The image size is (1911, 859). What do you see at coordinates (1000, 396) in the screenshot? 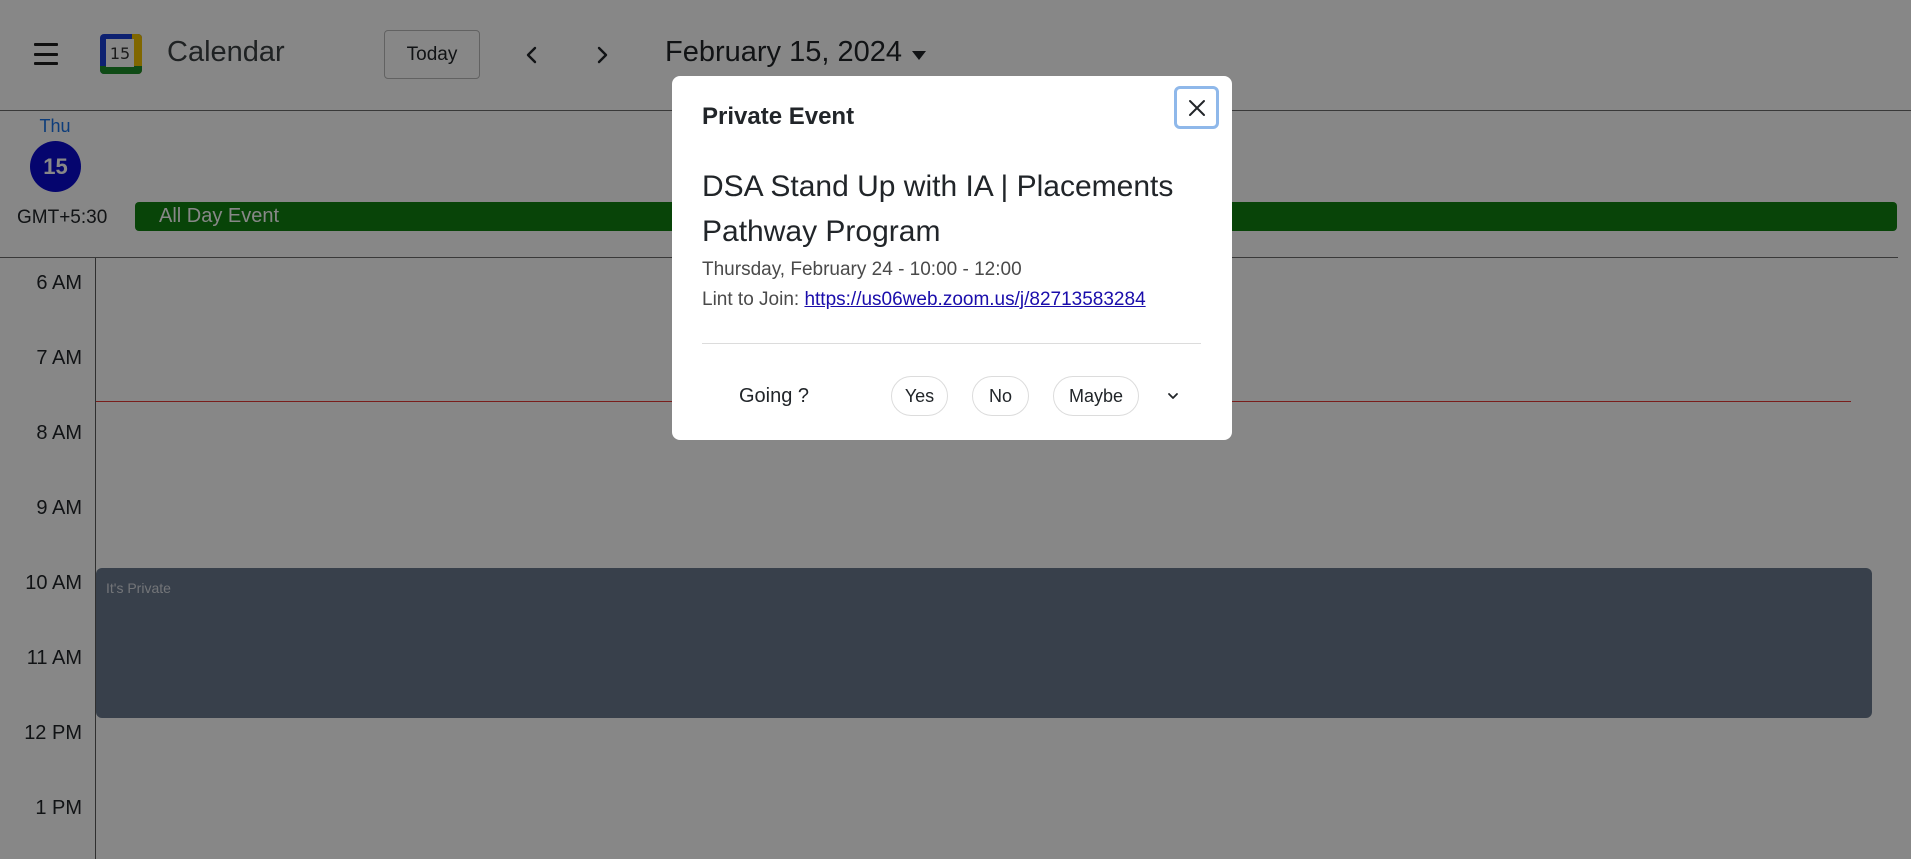
I see `rsvp-no-button: No` at bounding box center [1000, 396].